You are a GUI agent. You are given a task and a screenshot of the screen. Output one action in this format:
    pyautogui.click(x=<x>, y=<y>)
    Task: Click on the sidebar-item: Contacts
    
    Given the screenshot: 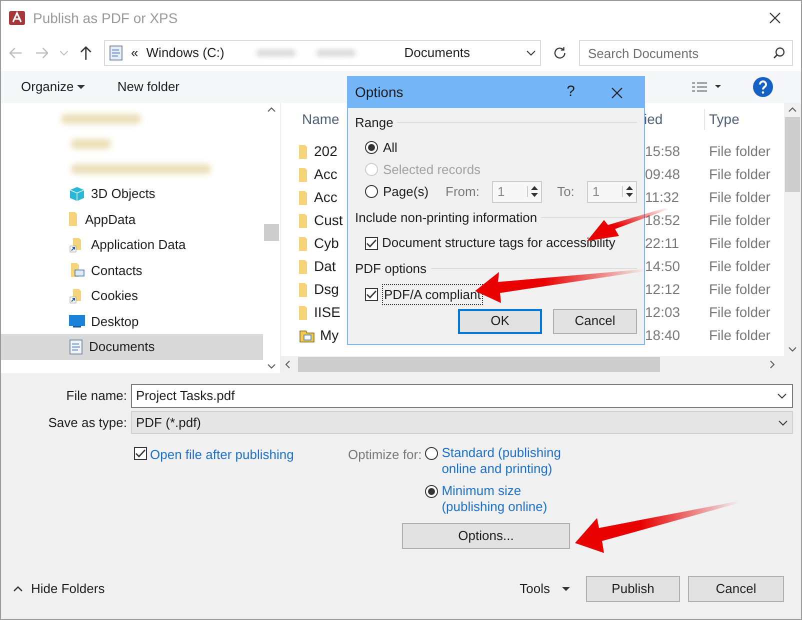 What is the action you would take?
    pyautogui.click(x=132, y=270)
    